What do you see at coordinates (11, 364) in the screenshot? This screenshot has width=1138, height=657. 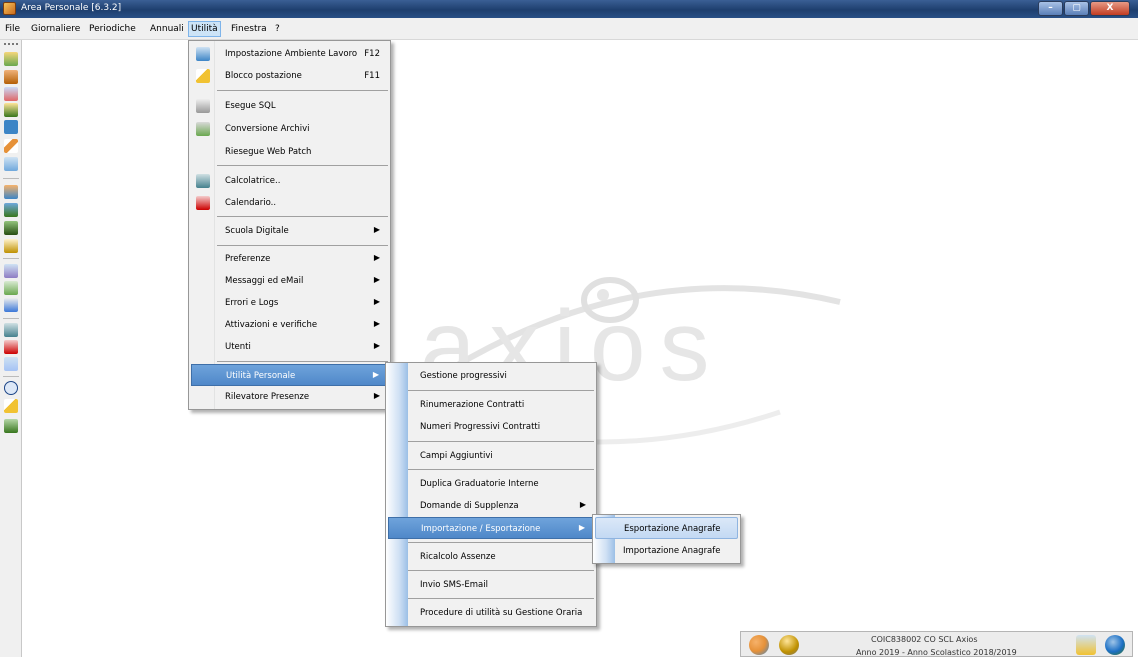 I see `network-icon` at bounding box center [11, 364].